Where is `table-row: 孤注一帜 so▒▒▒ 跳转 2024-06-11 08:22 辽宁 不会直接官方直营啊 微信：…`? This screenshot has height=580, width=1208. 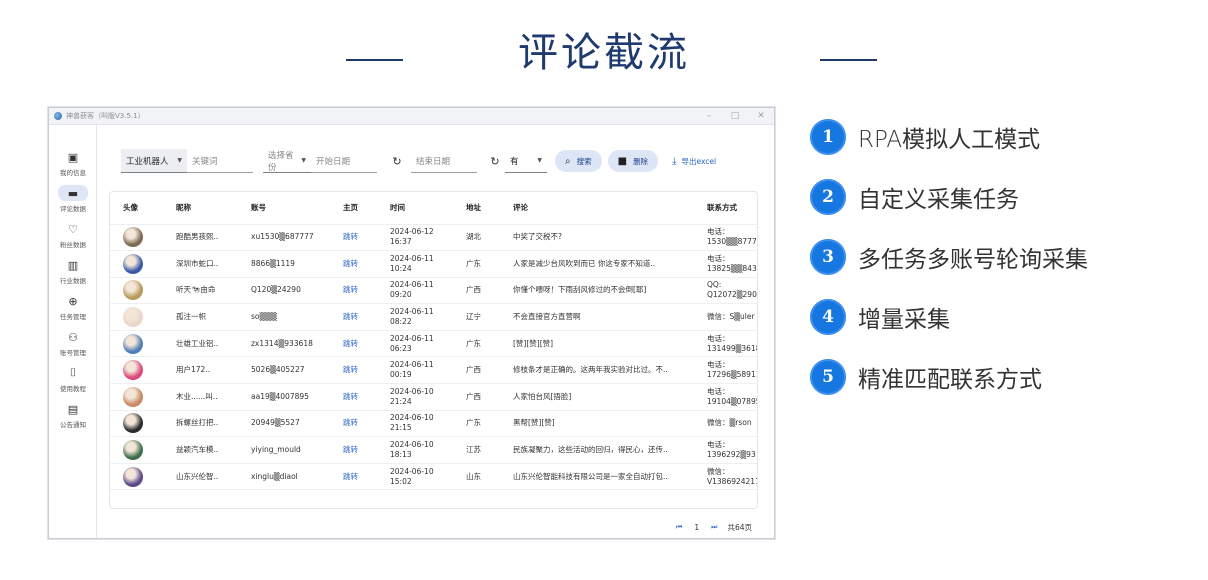
table-row: 孤注一帜 so▒▒▒ 跳转 2024-06-11 08:22 辽宁 不会直接官方直营啊 微信：… is located at coordinates (433, 317).